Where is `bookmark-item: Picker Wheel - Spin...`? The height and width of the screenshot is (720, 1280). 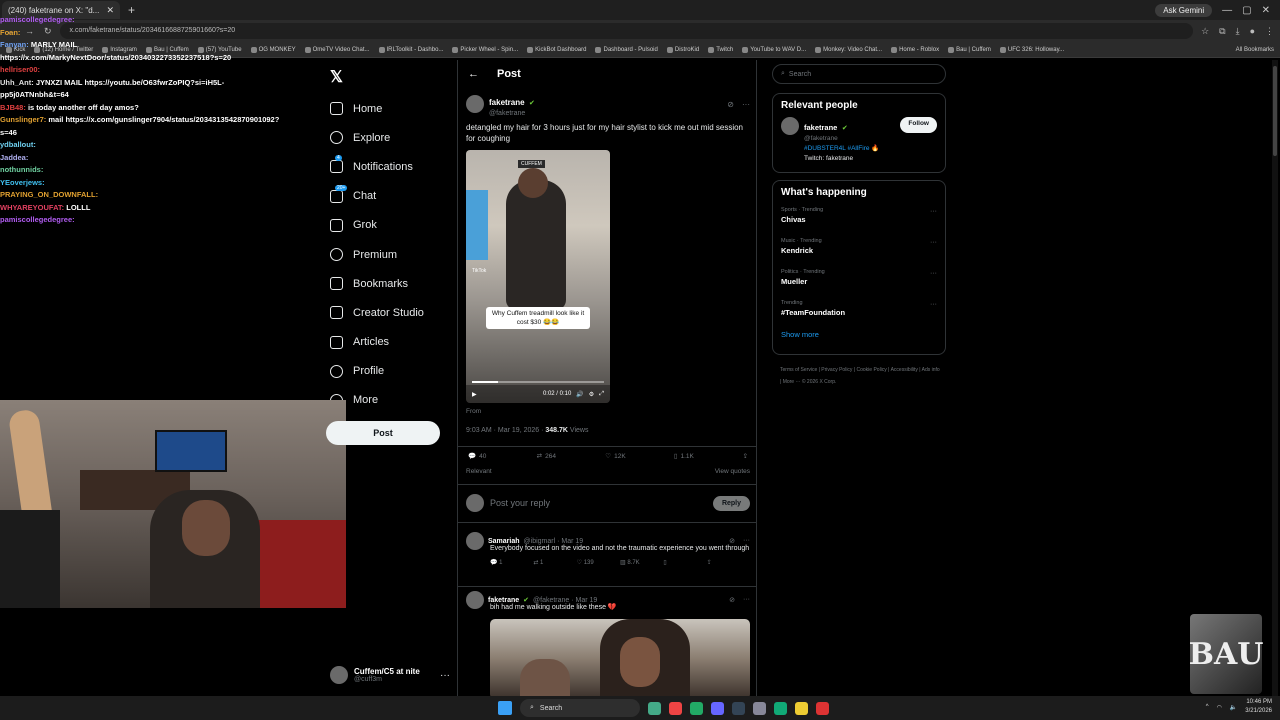
bookmark-item: Picker Wheel - Spin... is located at coordinates (485, 49).